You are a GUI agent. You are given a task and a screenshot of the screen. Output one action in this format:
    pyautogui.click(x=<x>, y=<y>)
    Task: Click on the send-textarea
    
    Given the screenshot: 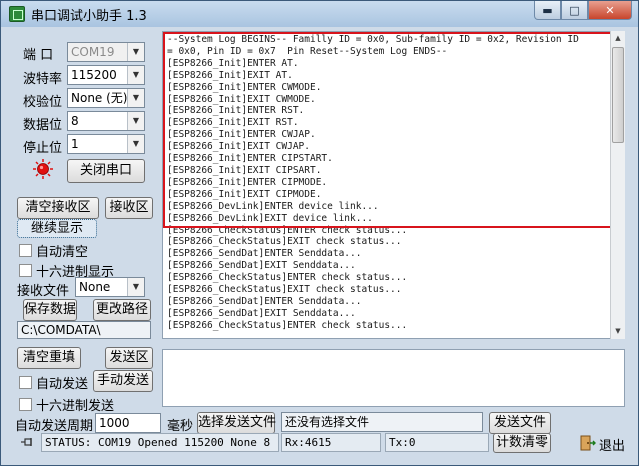 What is the action you would take?
    pyautogui.click(x=393, y=378)
    